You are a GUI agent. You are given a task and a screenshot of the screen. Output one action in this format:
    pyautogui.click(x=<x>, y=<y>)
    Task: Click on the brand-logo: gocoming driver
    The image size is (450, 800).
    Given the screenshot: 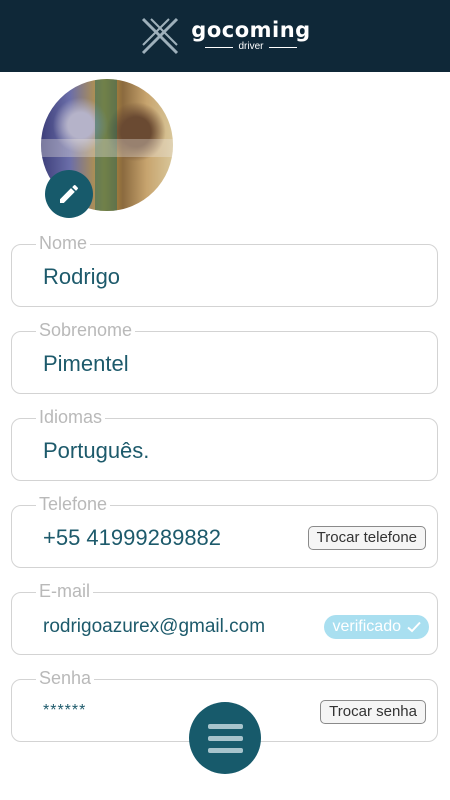 What is the action you would take?
    pyautogui.click(x=224, y=36)
    